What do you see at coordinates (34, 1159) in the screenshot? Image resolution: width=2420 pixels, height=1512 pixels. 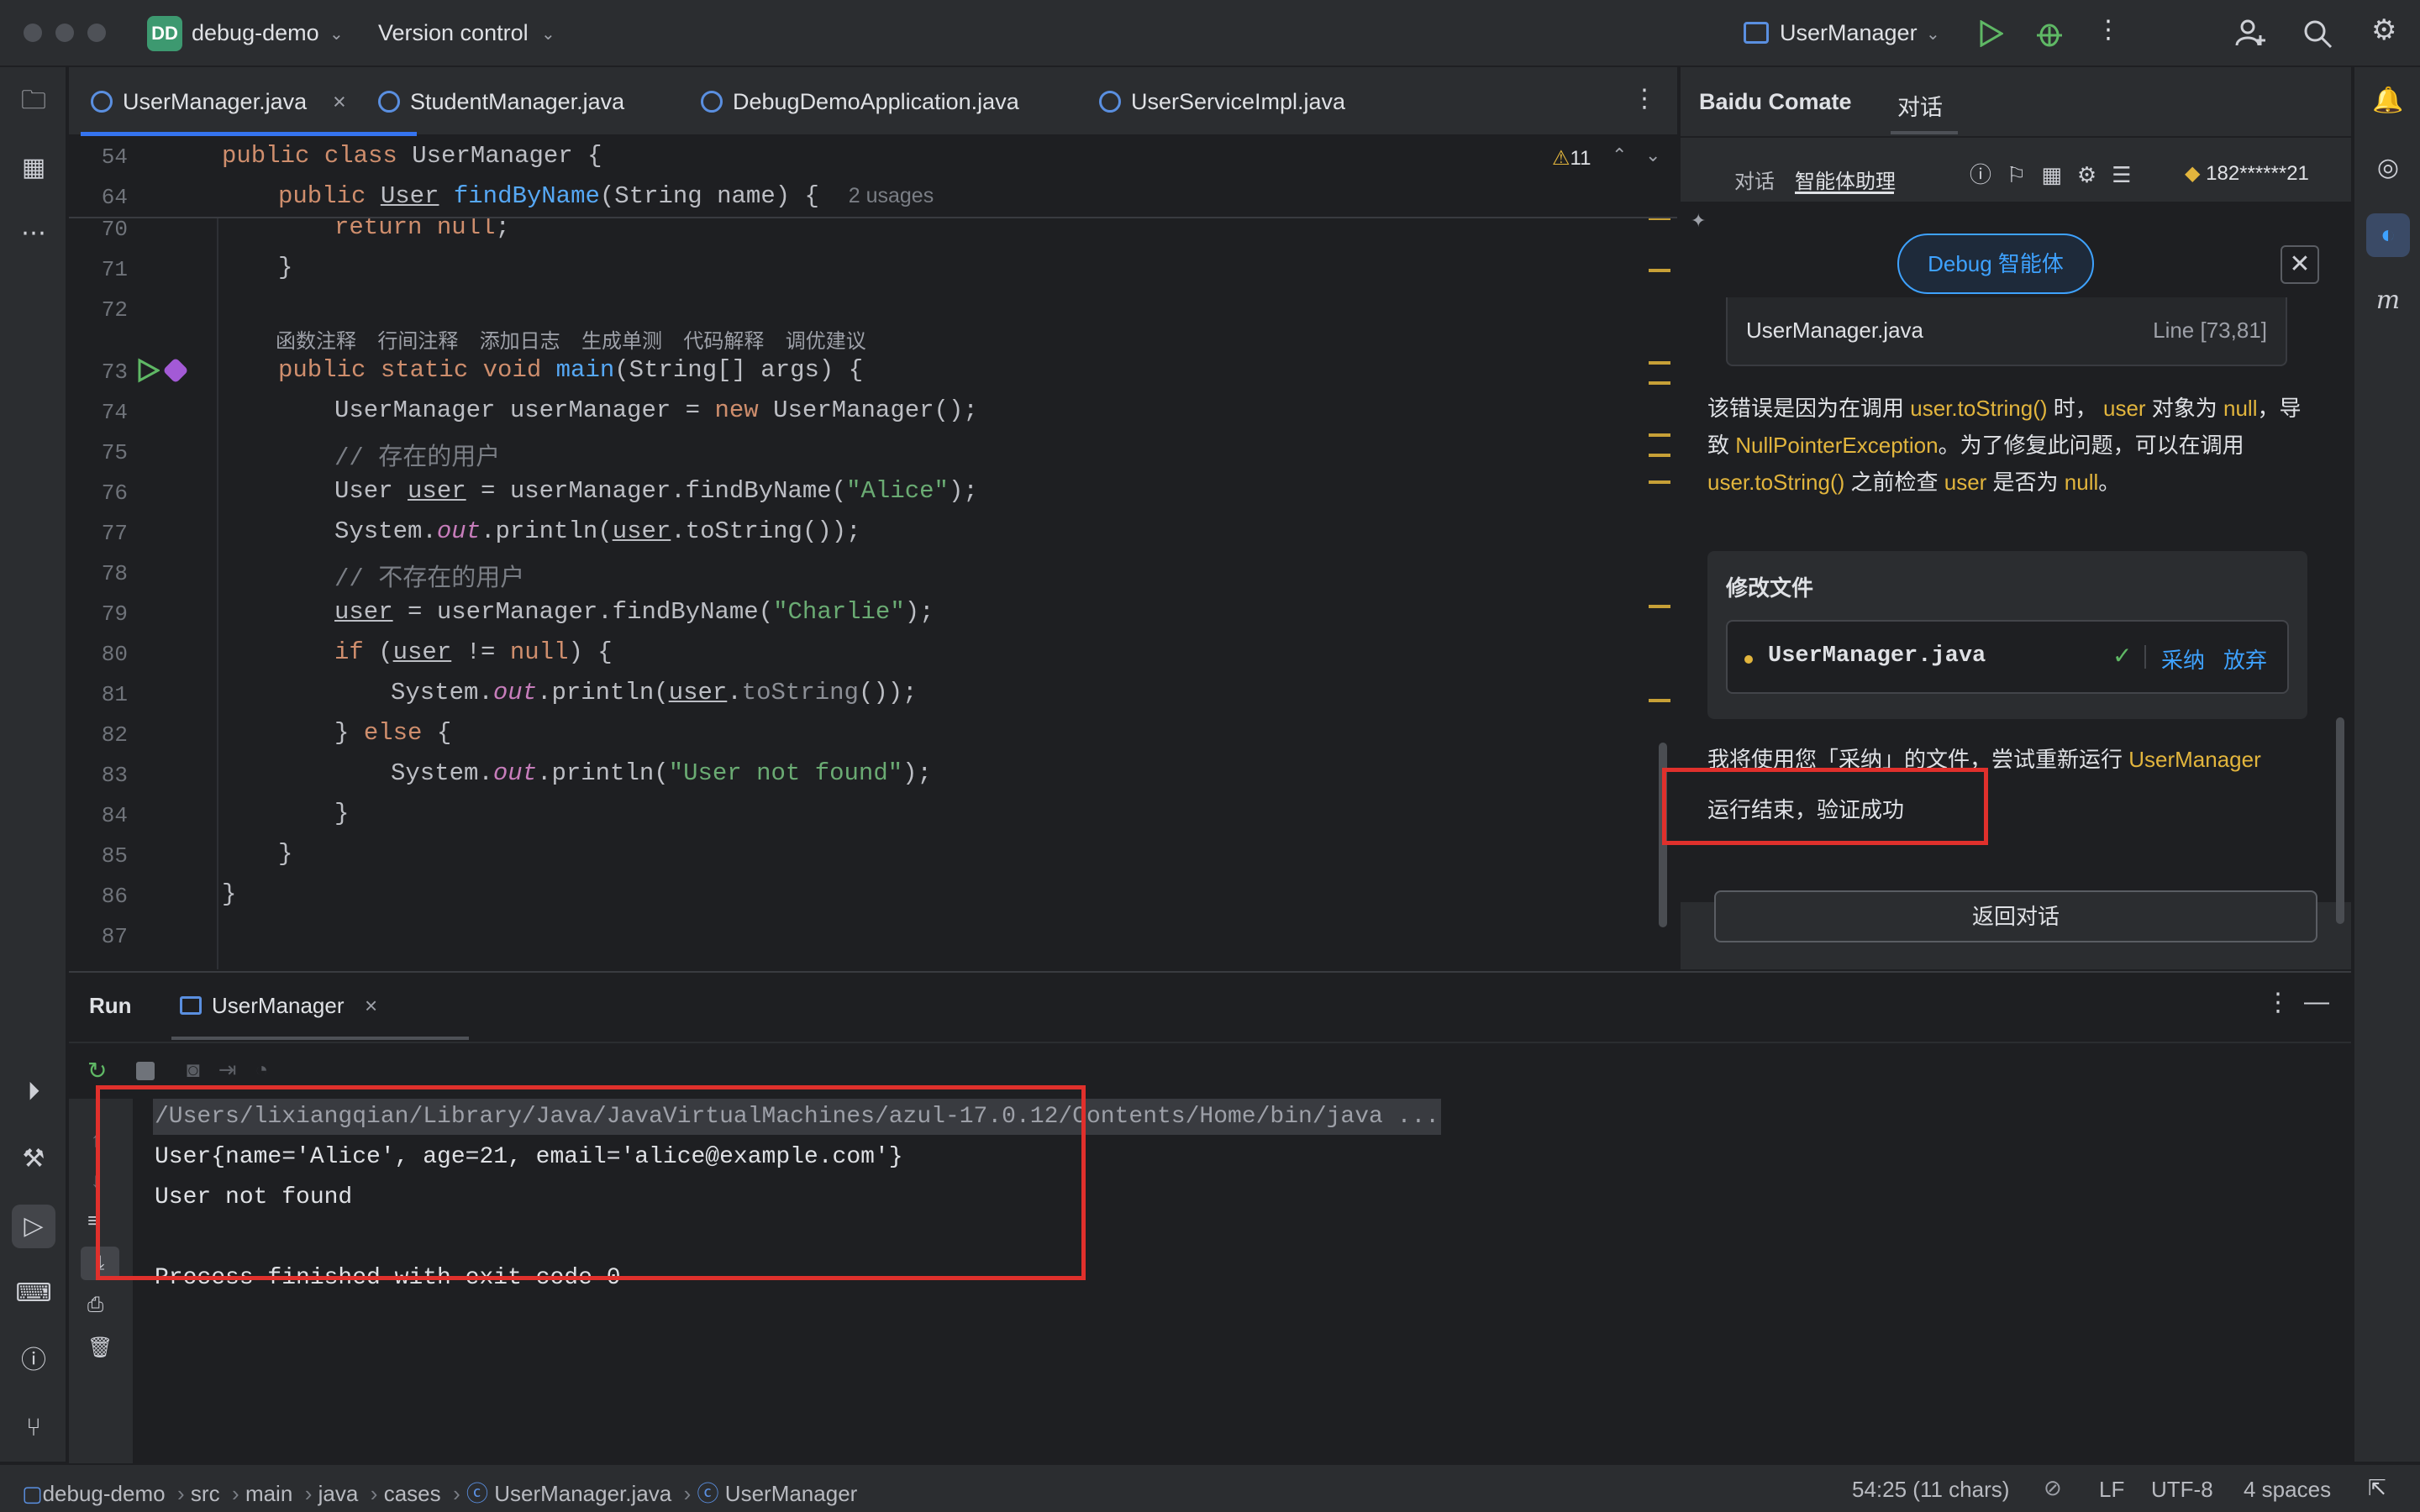 I see `build-hammer-icon: ⚒` at bounding box center [34, 1159].